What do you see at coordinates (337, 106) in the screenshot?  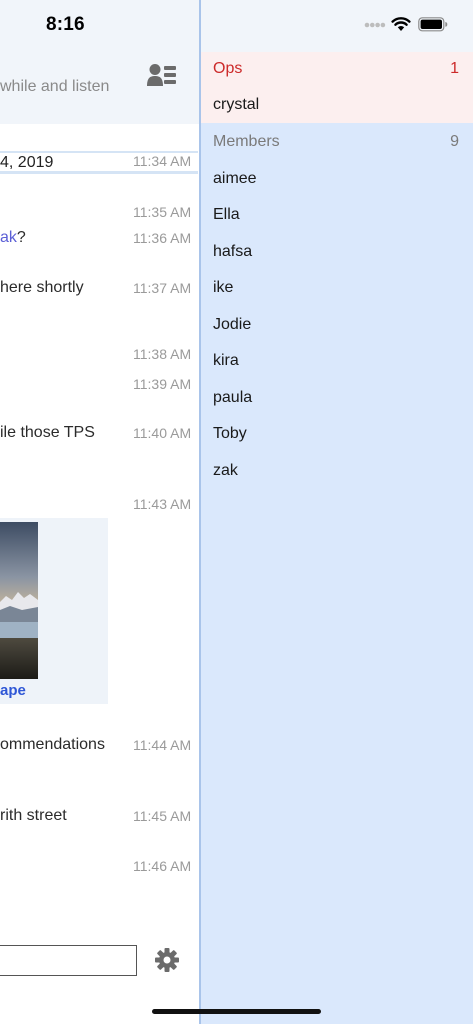 I see `ops-user-item: crystal` at bounding box center [337, 106].